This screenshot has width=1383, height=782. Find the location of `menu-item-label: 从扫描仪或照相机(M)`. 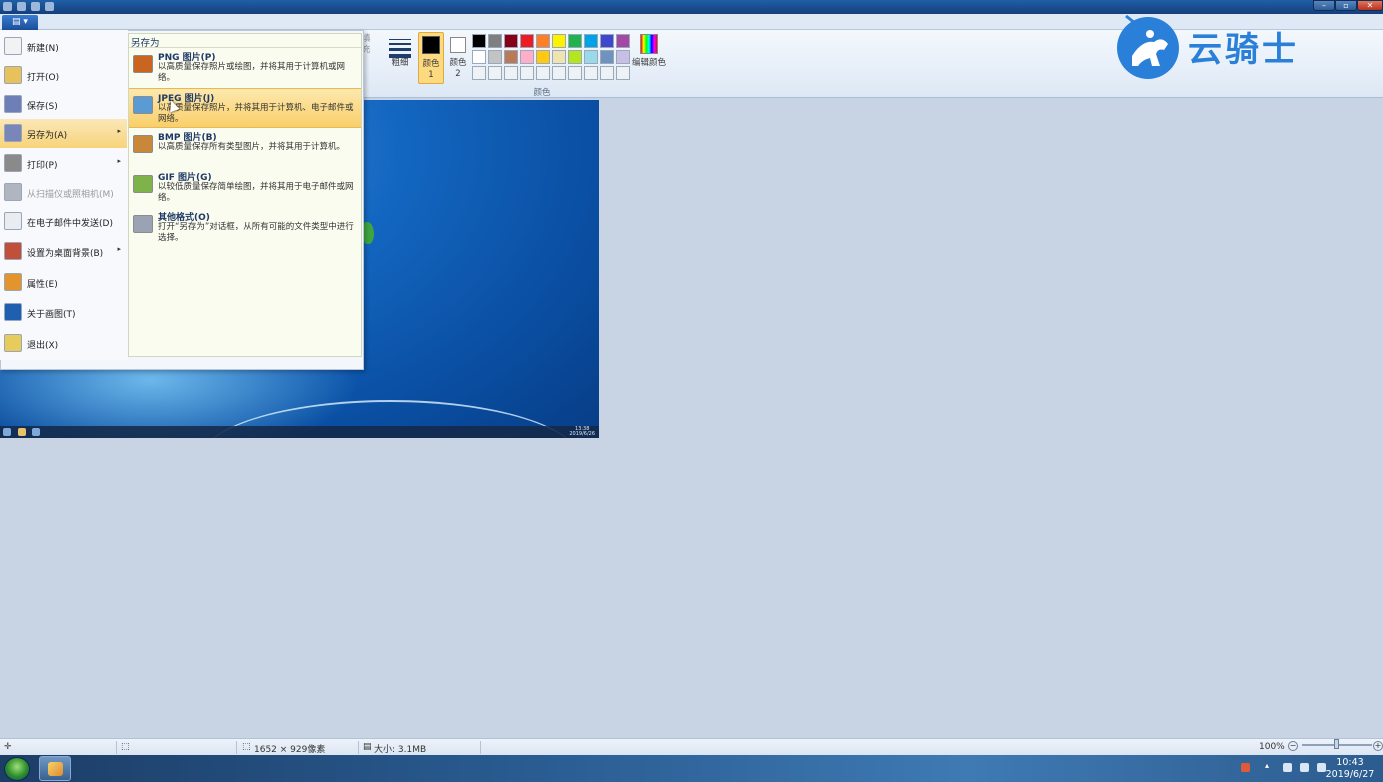

menu-item-label: 从扫描仪或照相机(M) is located at coordinates (70, 195).